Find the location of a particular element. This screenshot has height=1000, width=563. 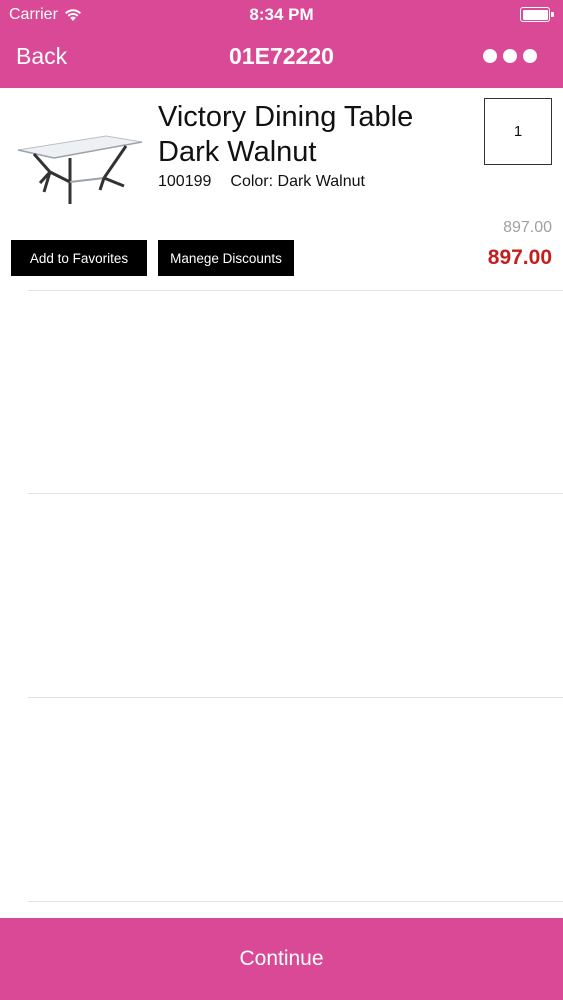

manage-discounts-button: Manege Discounts is located at coordinates (226, 258).